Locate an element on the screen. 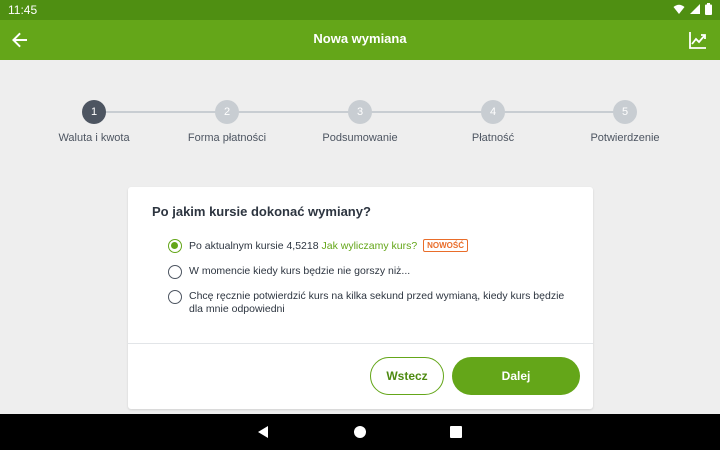 The image size is (720, 450). step-label: Płatność is located at coordinates (493, 138).